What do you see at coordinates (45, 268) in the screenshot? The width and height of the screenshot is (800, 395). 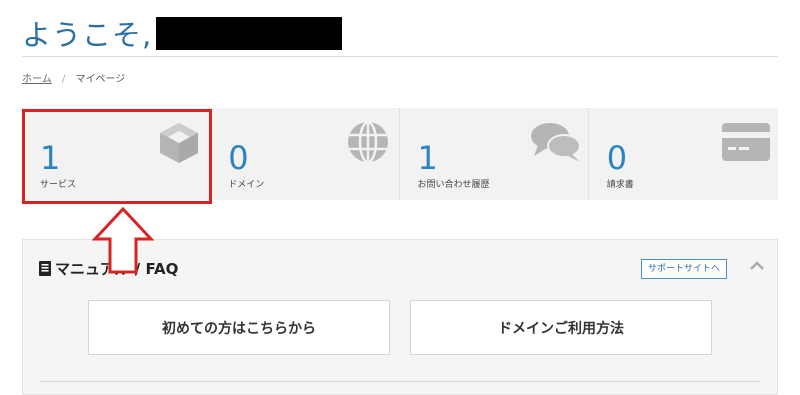 I see `book-icon` at bounding box center [45, 268].